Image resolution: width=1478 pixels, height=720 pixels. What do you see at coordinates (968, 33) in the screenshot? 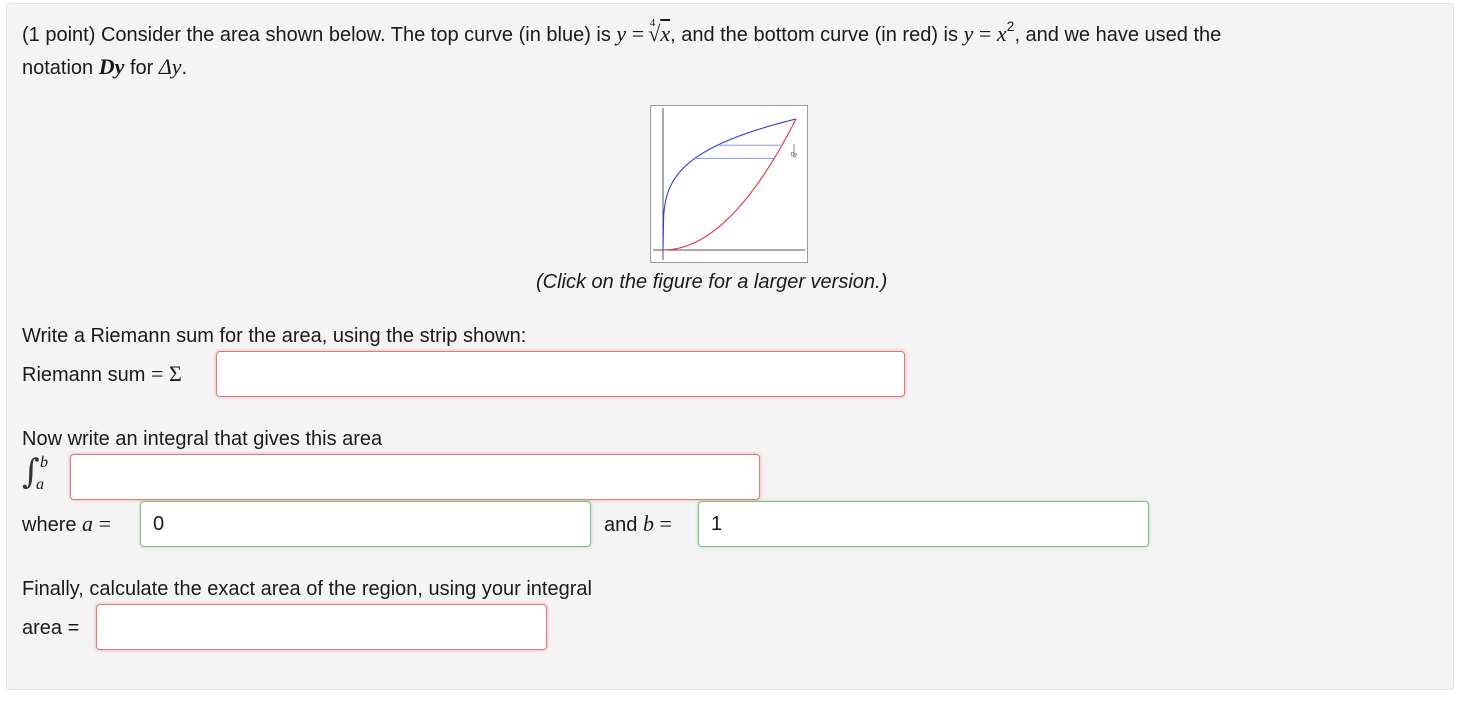
I see `bottom-curve-var: y` at bounding box center [968, 33].